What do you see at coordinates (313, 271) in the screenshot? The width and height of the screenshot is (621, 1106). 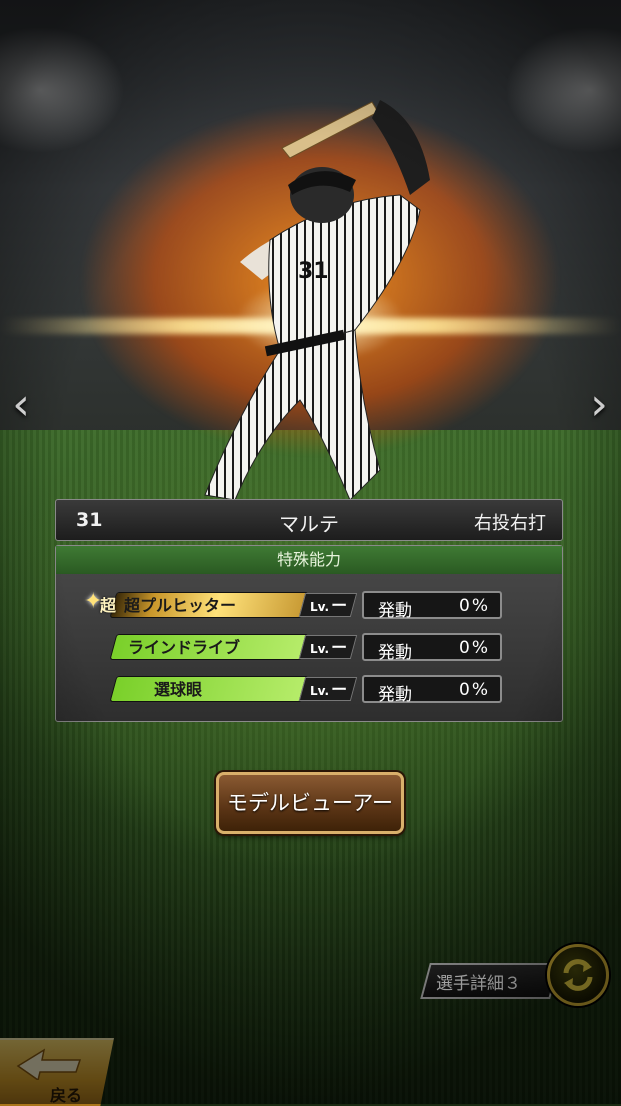 I see `svg-text: 31` at bounding box center [313, 271].